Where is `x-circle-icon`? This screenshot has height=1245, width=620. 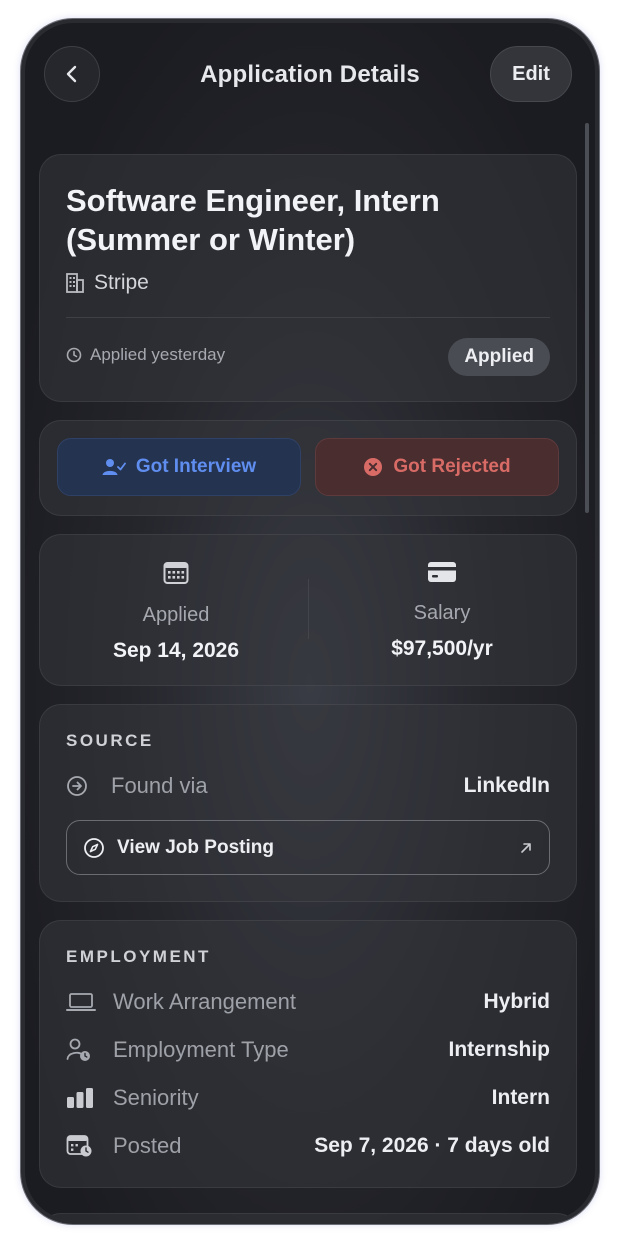 x-circle-icon is located at coordinates (373, 467).